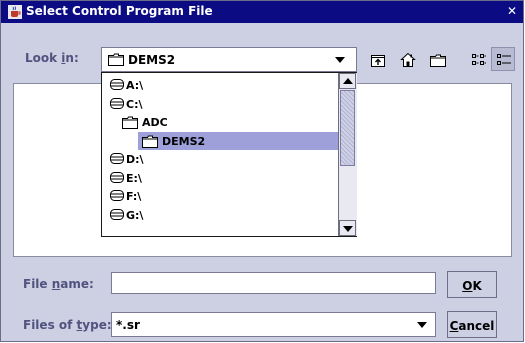 The width and height of the screenshot is (525, 343). I want to click on dropdown-scrollbar, so click(347, 154).